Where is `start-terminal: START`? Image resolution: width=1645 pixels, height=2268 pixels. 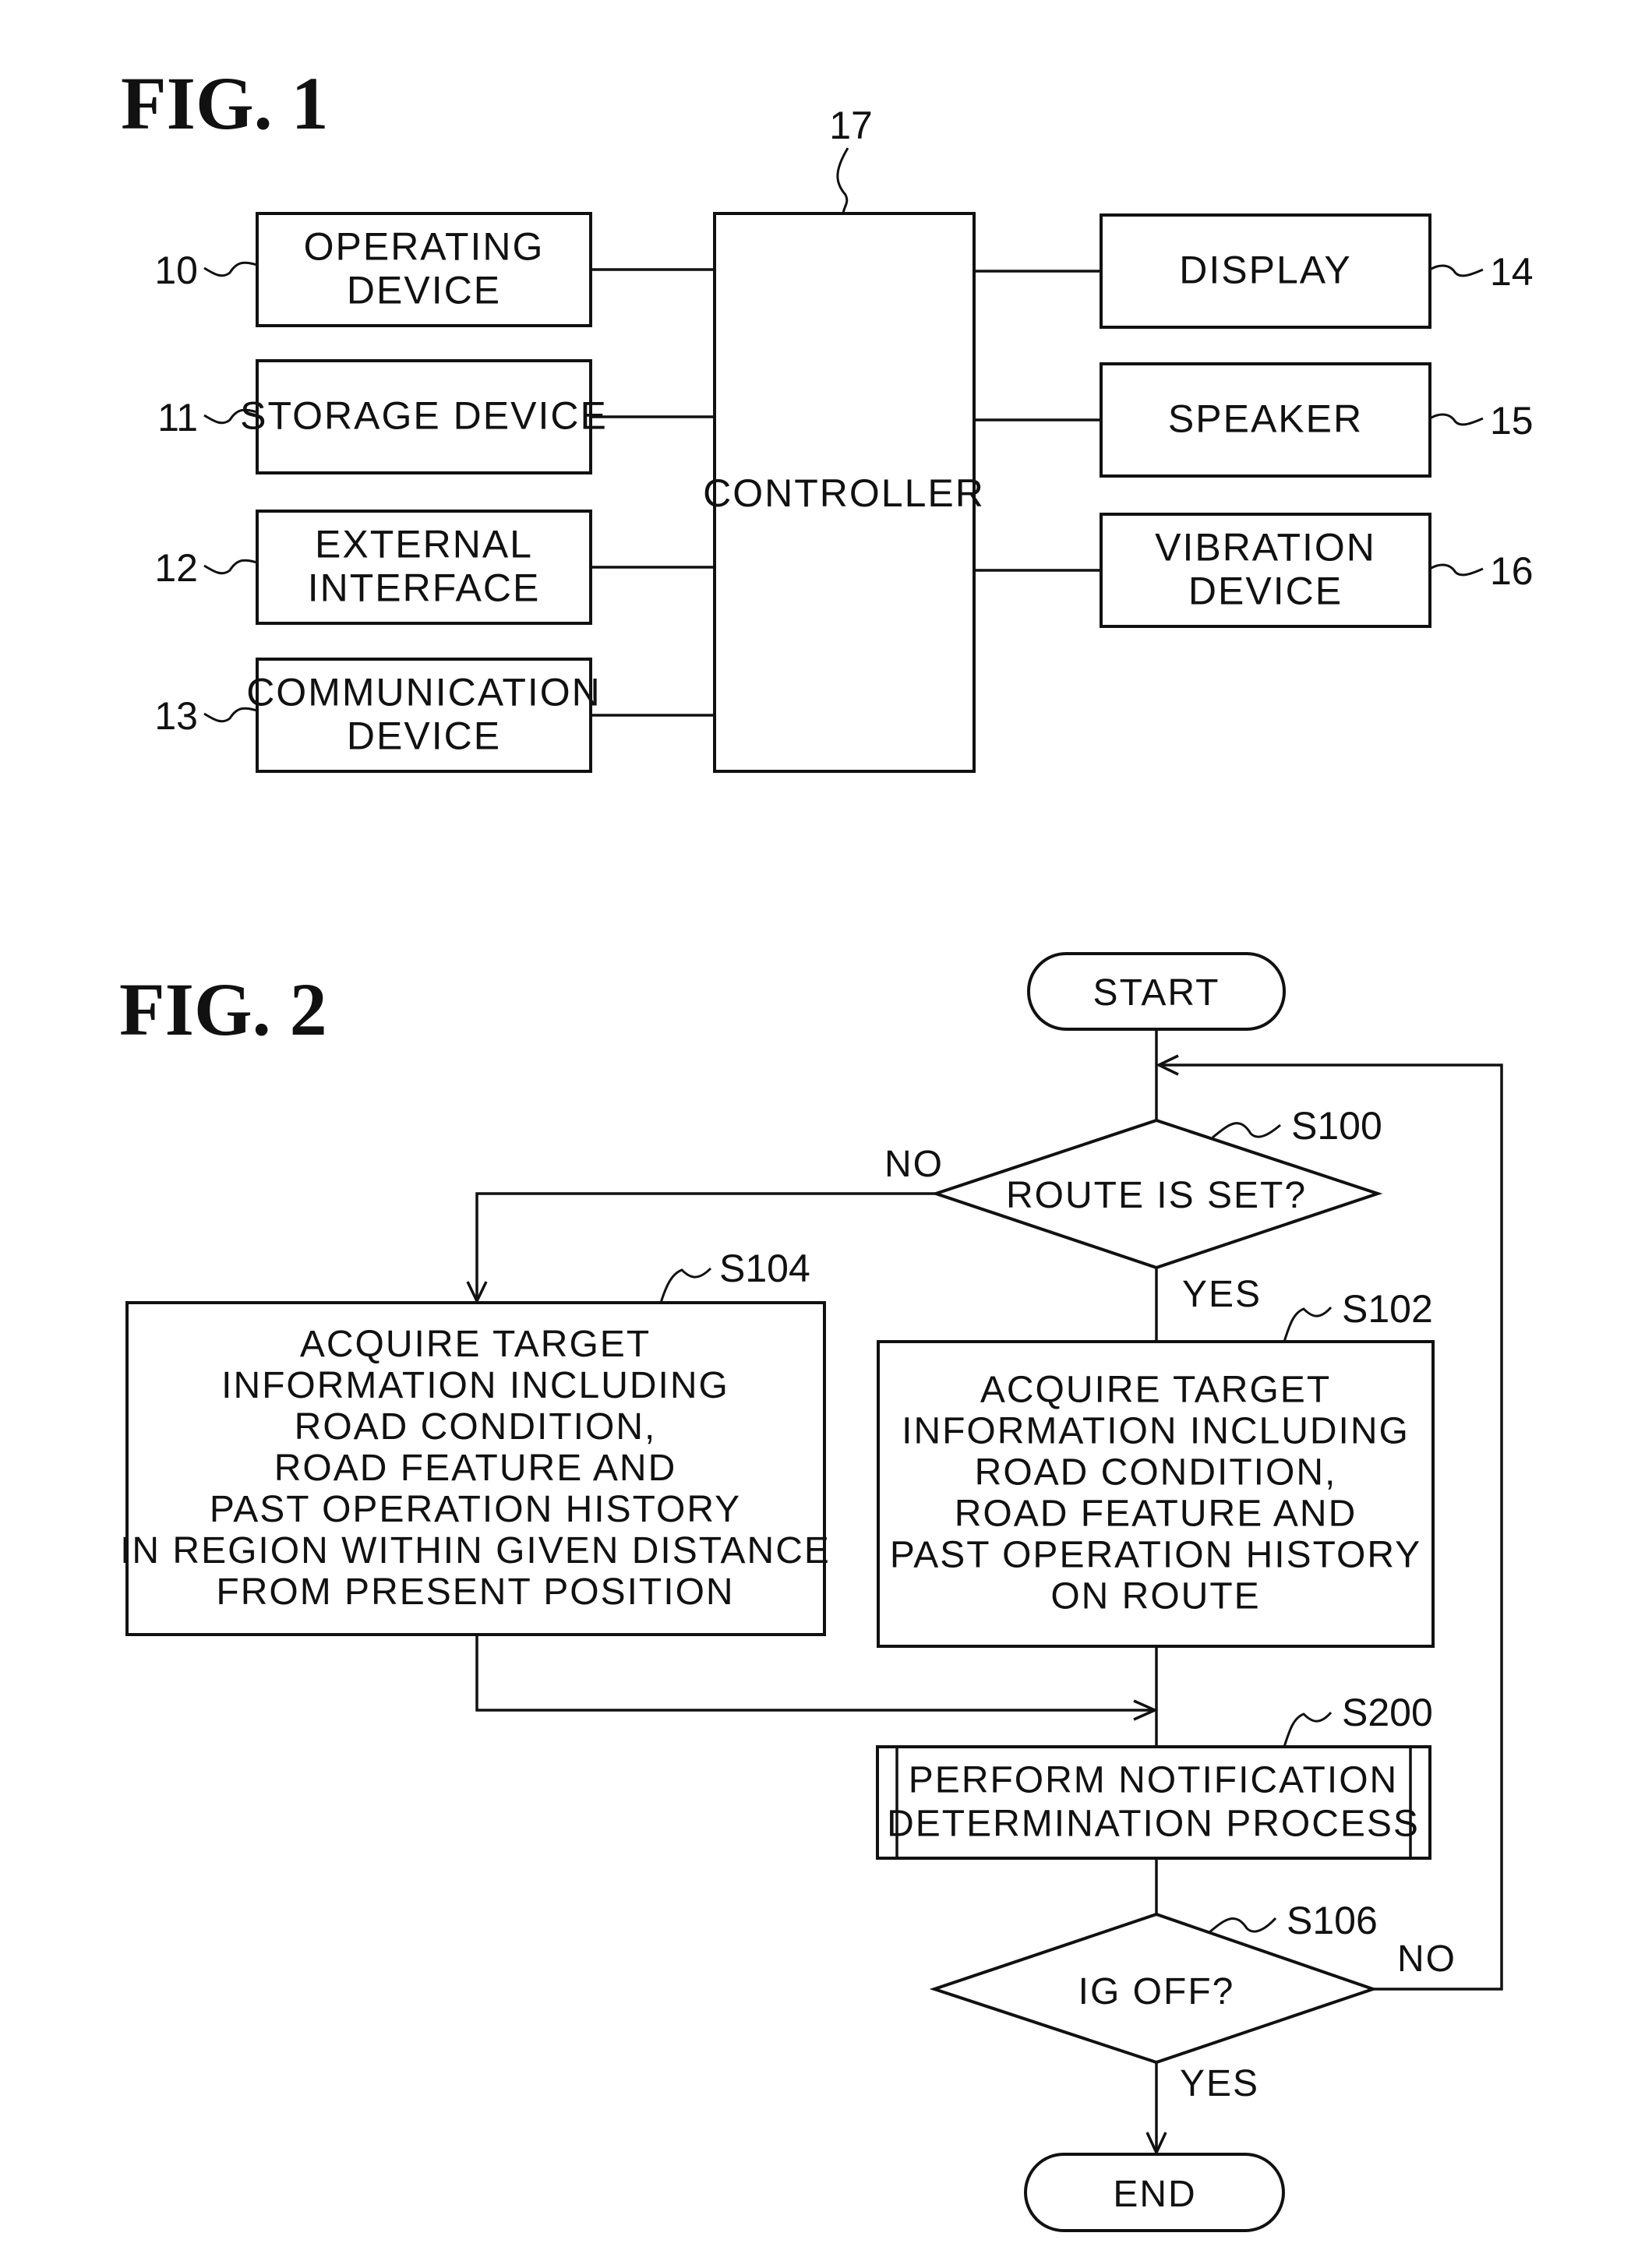
start-terminal: START is located at coordinates (1156, 991).